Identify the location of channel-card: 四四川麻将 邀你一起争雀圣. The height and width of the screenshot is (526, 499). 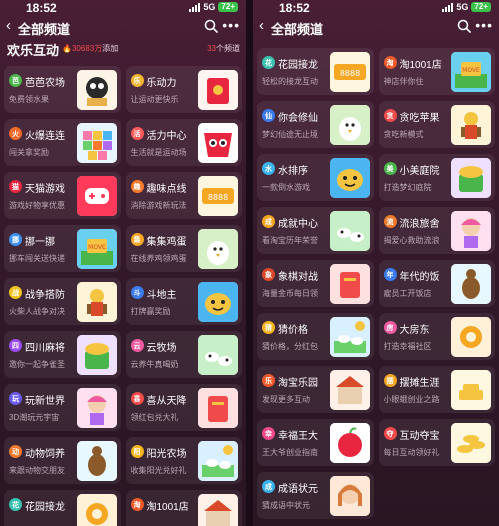
(62, 354).